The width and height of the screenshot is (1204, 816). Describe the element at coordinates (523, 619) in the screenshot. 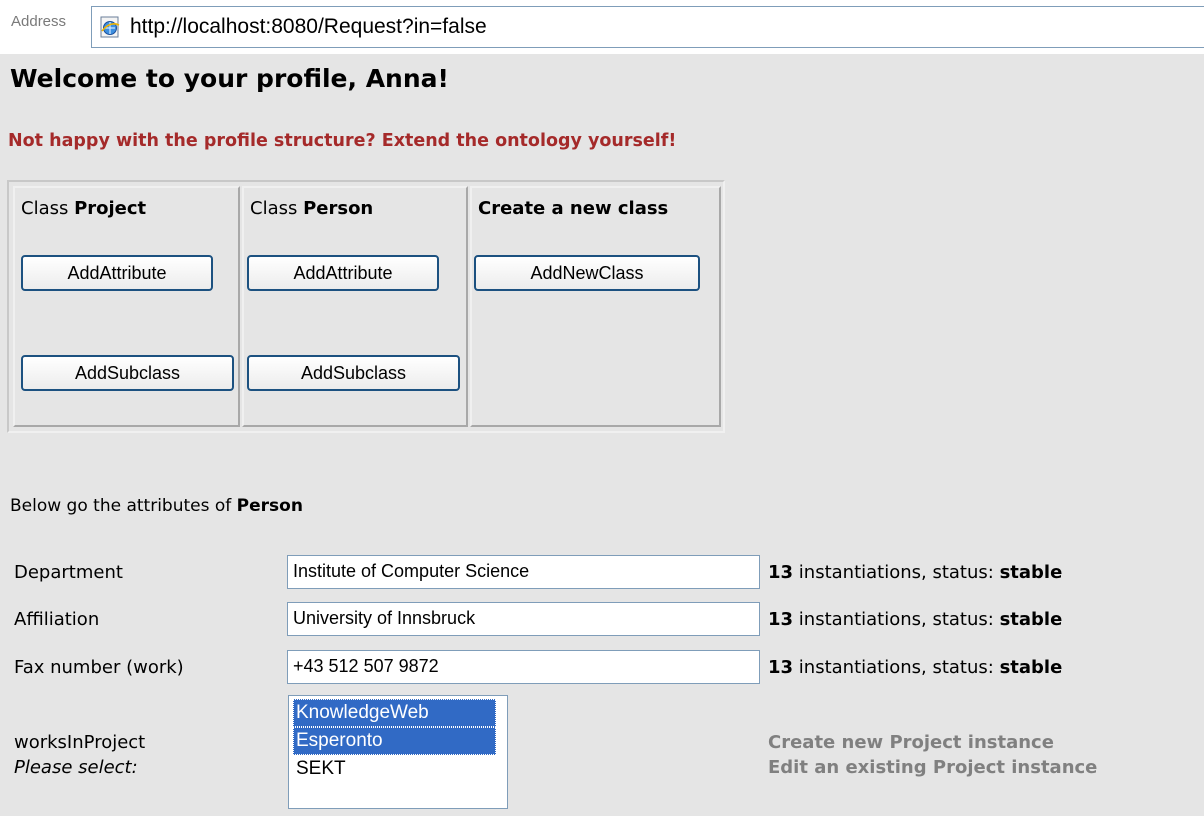

I see `affiliation-field: University of Innsbruck` at that location.